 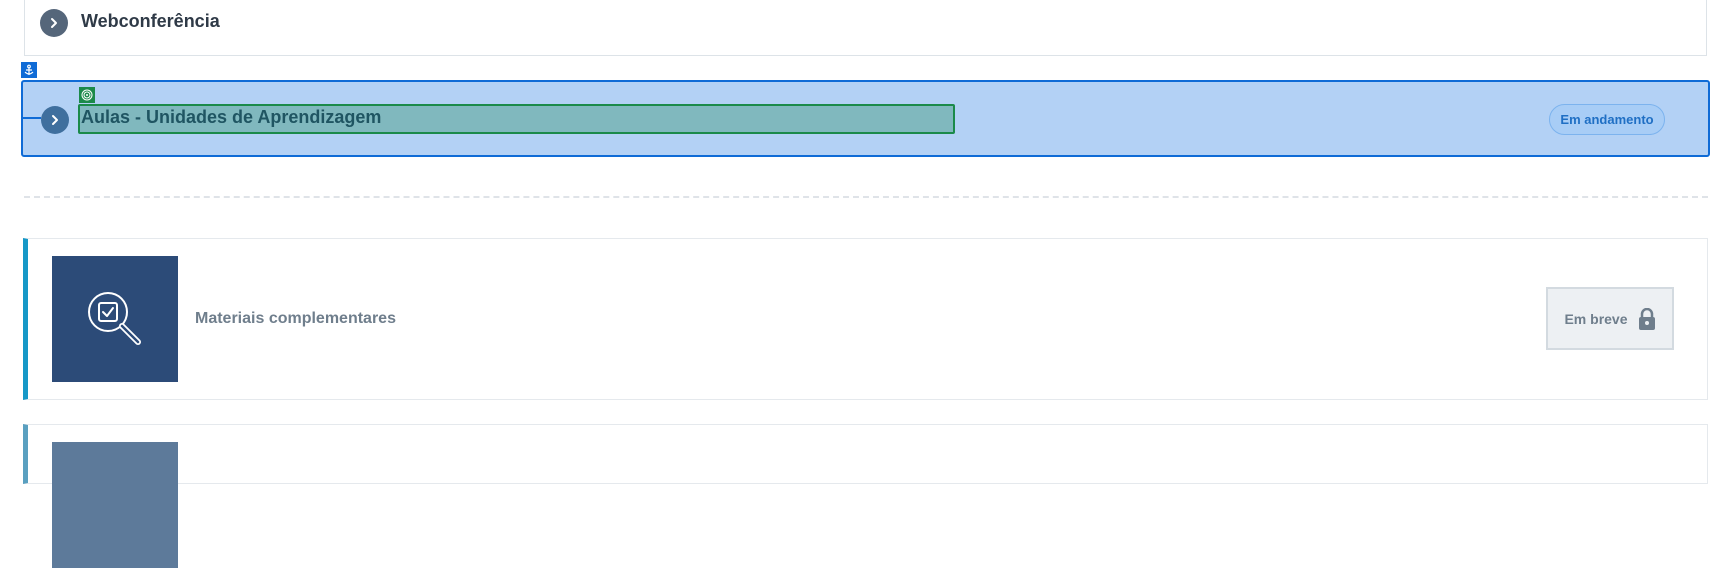 I want to click on section-title: Aulas - Unidades de Aprendizagem, so click(x=231, y=117).